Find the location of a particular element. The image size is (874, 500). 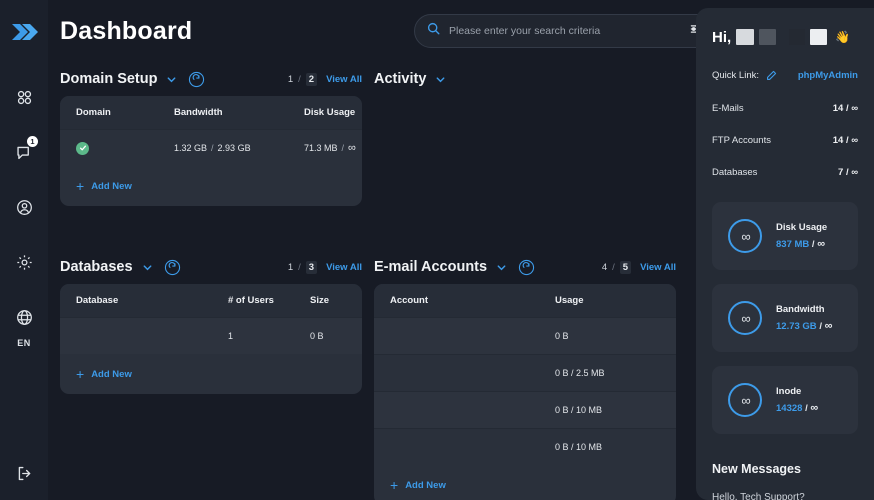

infinity-icon: ∞ is located at coordinates (745, 400).